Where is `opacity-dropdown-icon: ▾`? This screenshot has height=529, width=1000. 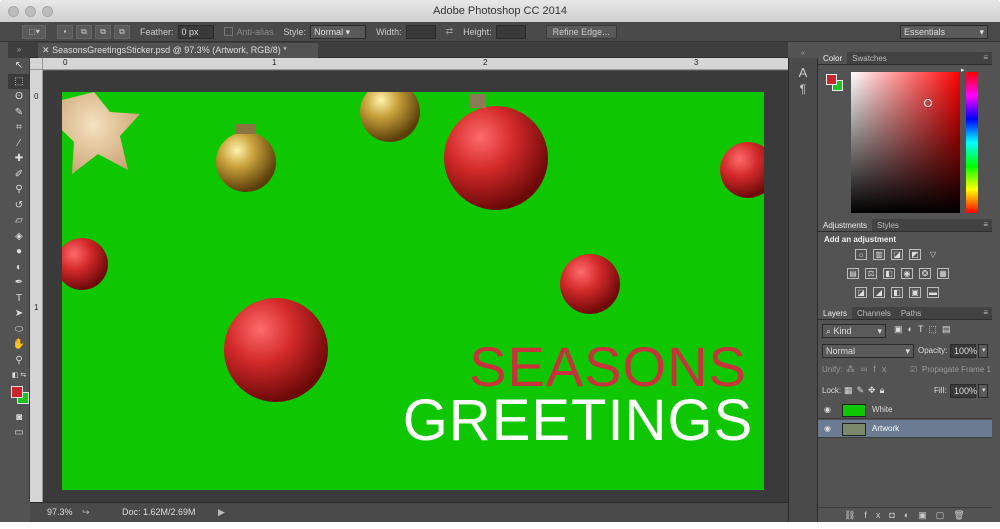
opacity-dropdown-icon: ▾ is located at coordinates (983, 351).